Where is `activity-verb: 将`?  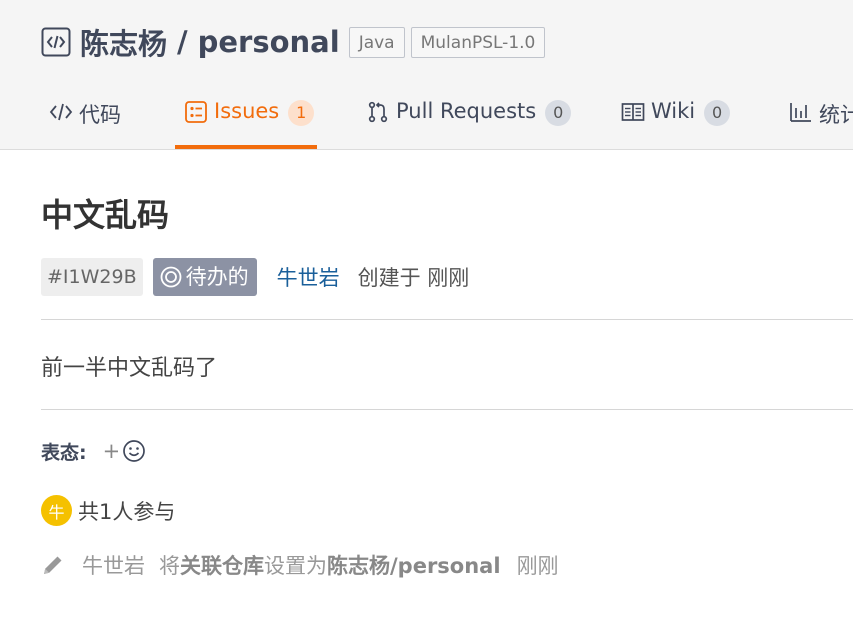 activity-verb: 将 is located at coordinates (169, 566).